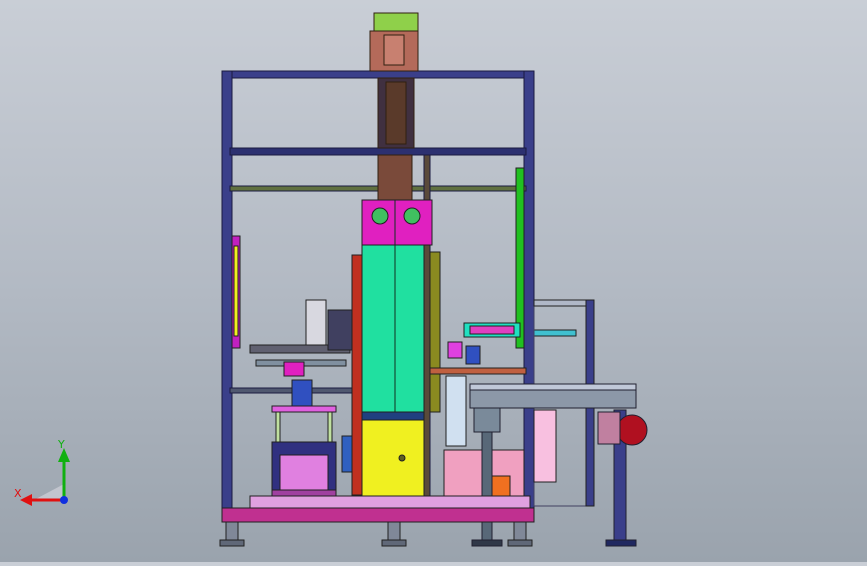  I want to click on press-body-yellow, so click(393, 458).